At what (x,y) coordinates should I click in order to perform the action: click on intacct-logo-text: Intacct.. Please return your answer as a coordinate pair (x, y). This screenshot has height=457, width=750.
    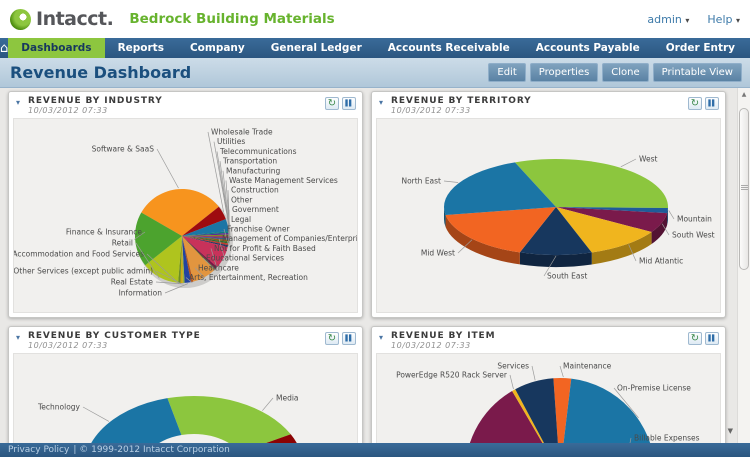
    Looking at the image, I should click on (75, 19).